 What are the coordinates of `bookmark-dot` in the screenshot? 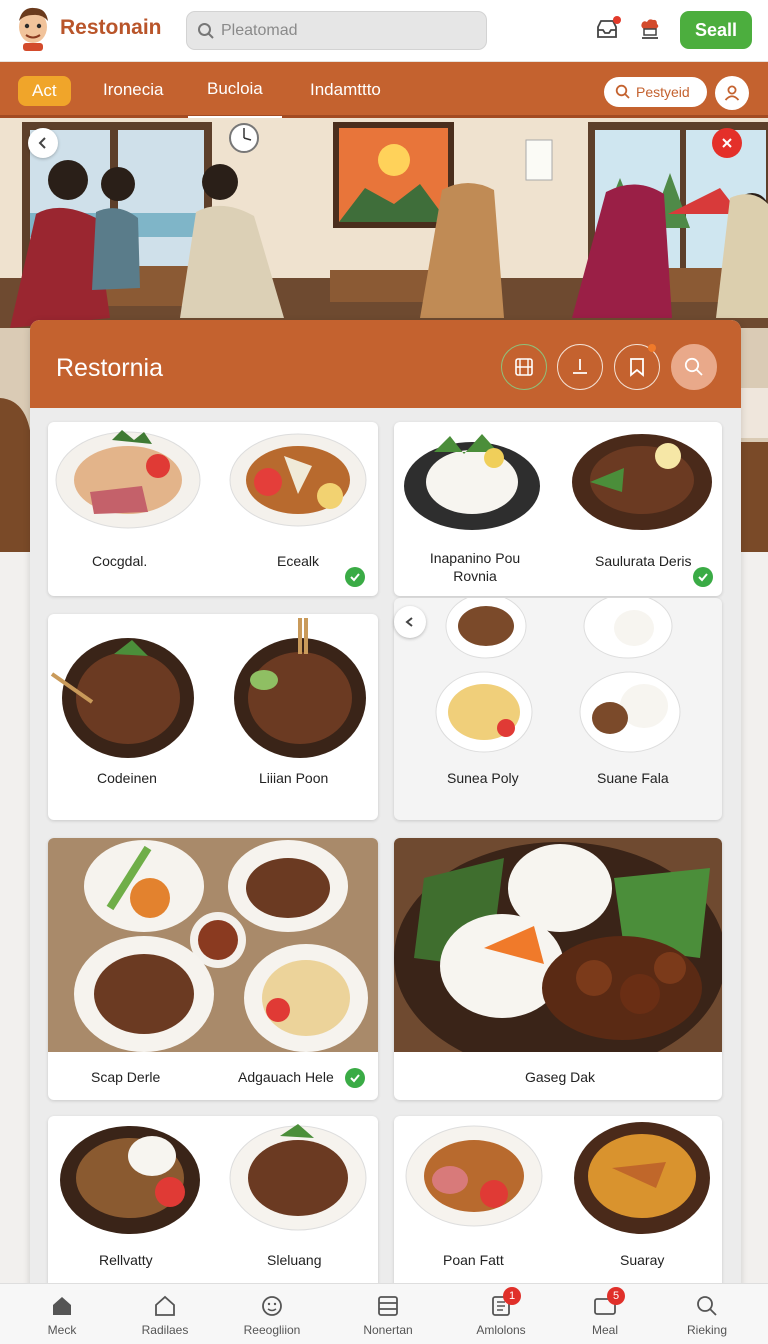 It's located at (652, 348).